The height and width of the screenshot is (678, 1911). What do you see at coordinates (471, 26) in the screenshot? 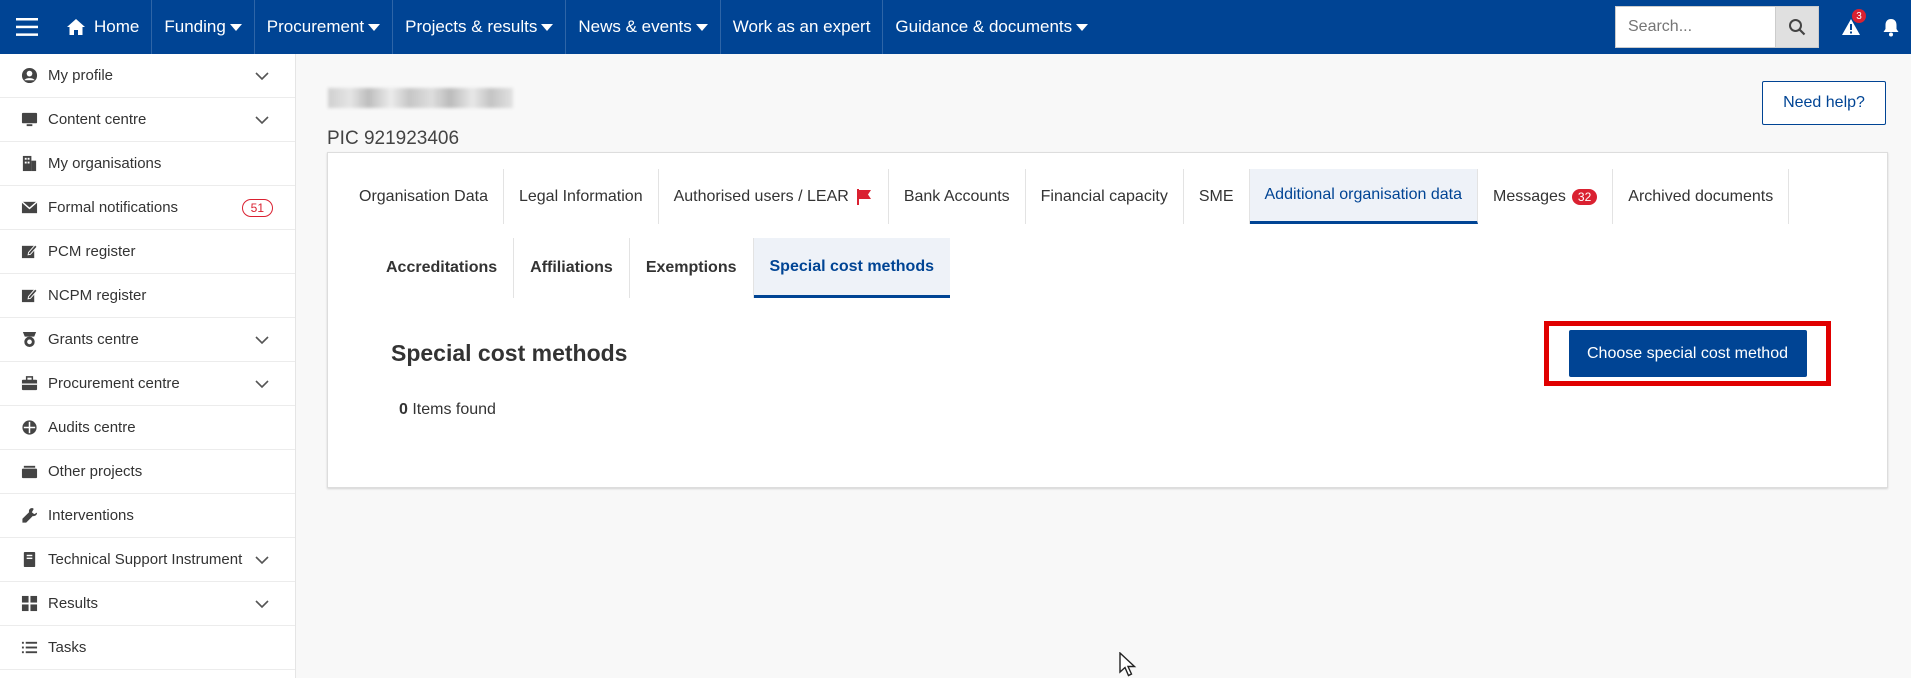
I see `nav-projects-label: Projects & results` at bounding box center [471, 26].